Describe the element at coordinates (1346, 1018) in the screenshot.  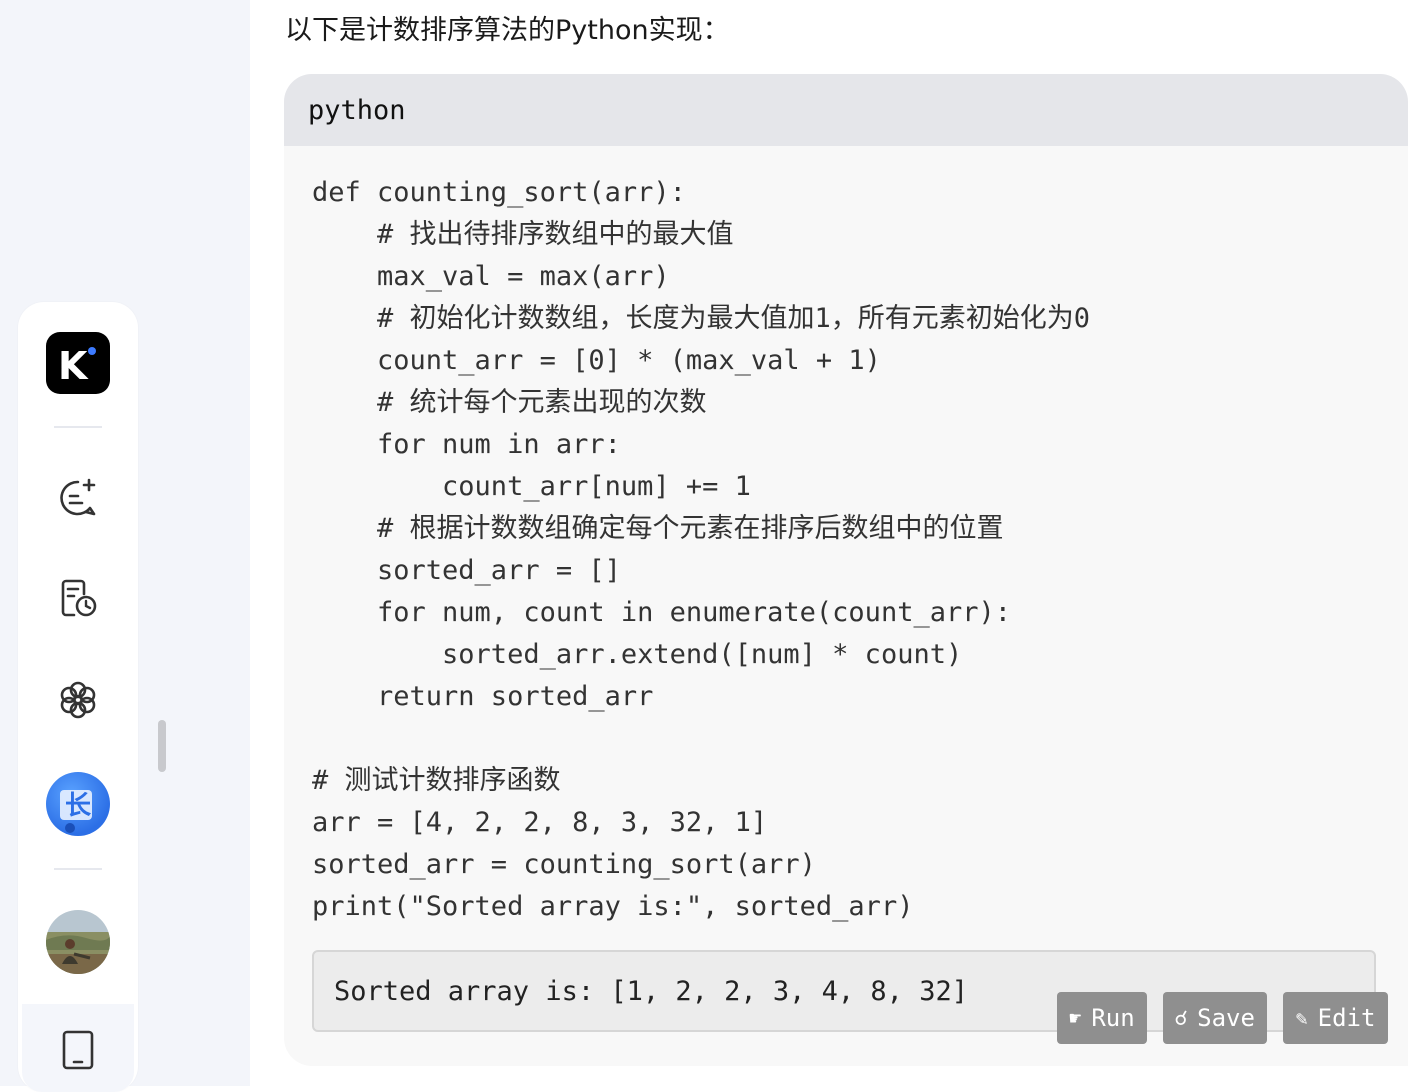
I see `edit-button-label: Edit` at that location.